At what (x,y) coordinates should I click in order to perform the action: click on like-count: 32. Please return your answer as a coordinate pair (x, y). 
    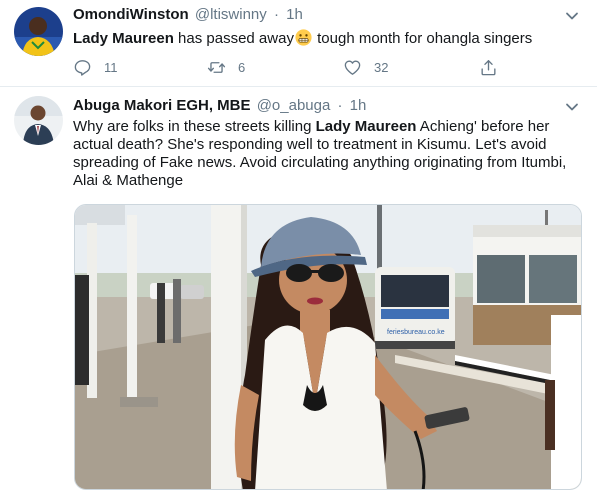
    Looking at the image, I should click on (381, 67).